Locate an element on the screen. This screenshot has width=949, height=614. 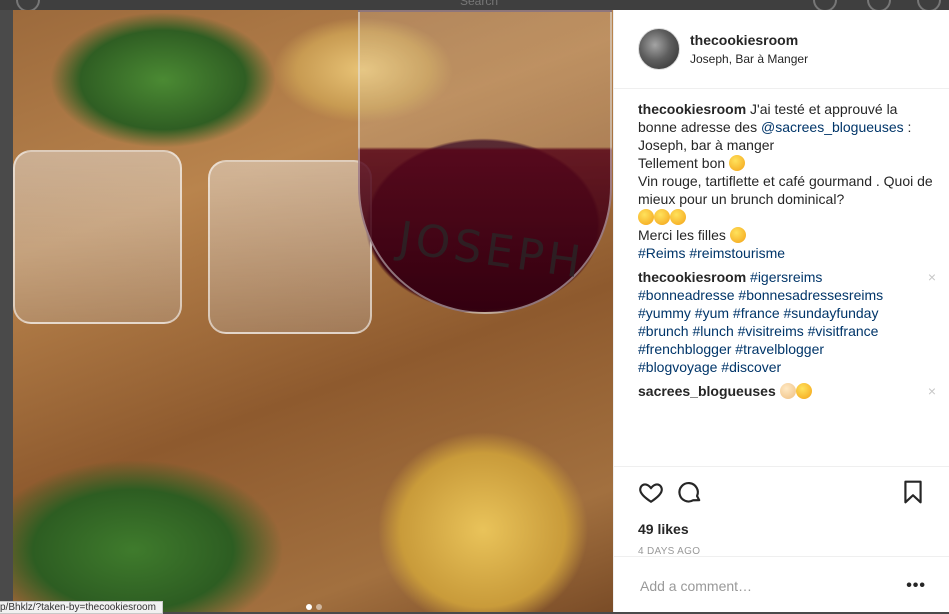
comment: × sacrees_blogueuses is located at coordinates (788, 391).